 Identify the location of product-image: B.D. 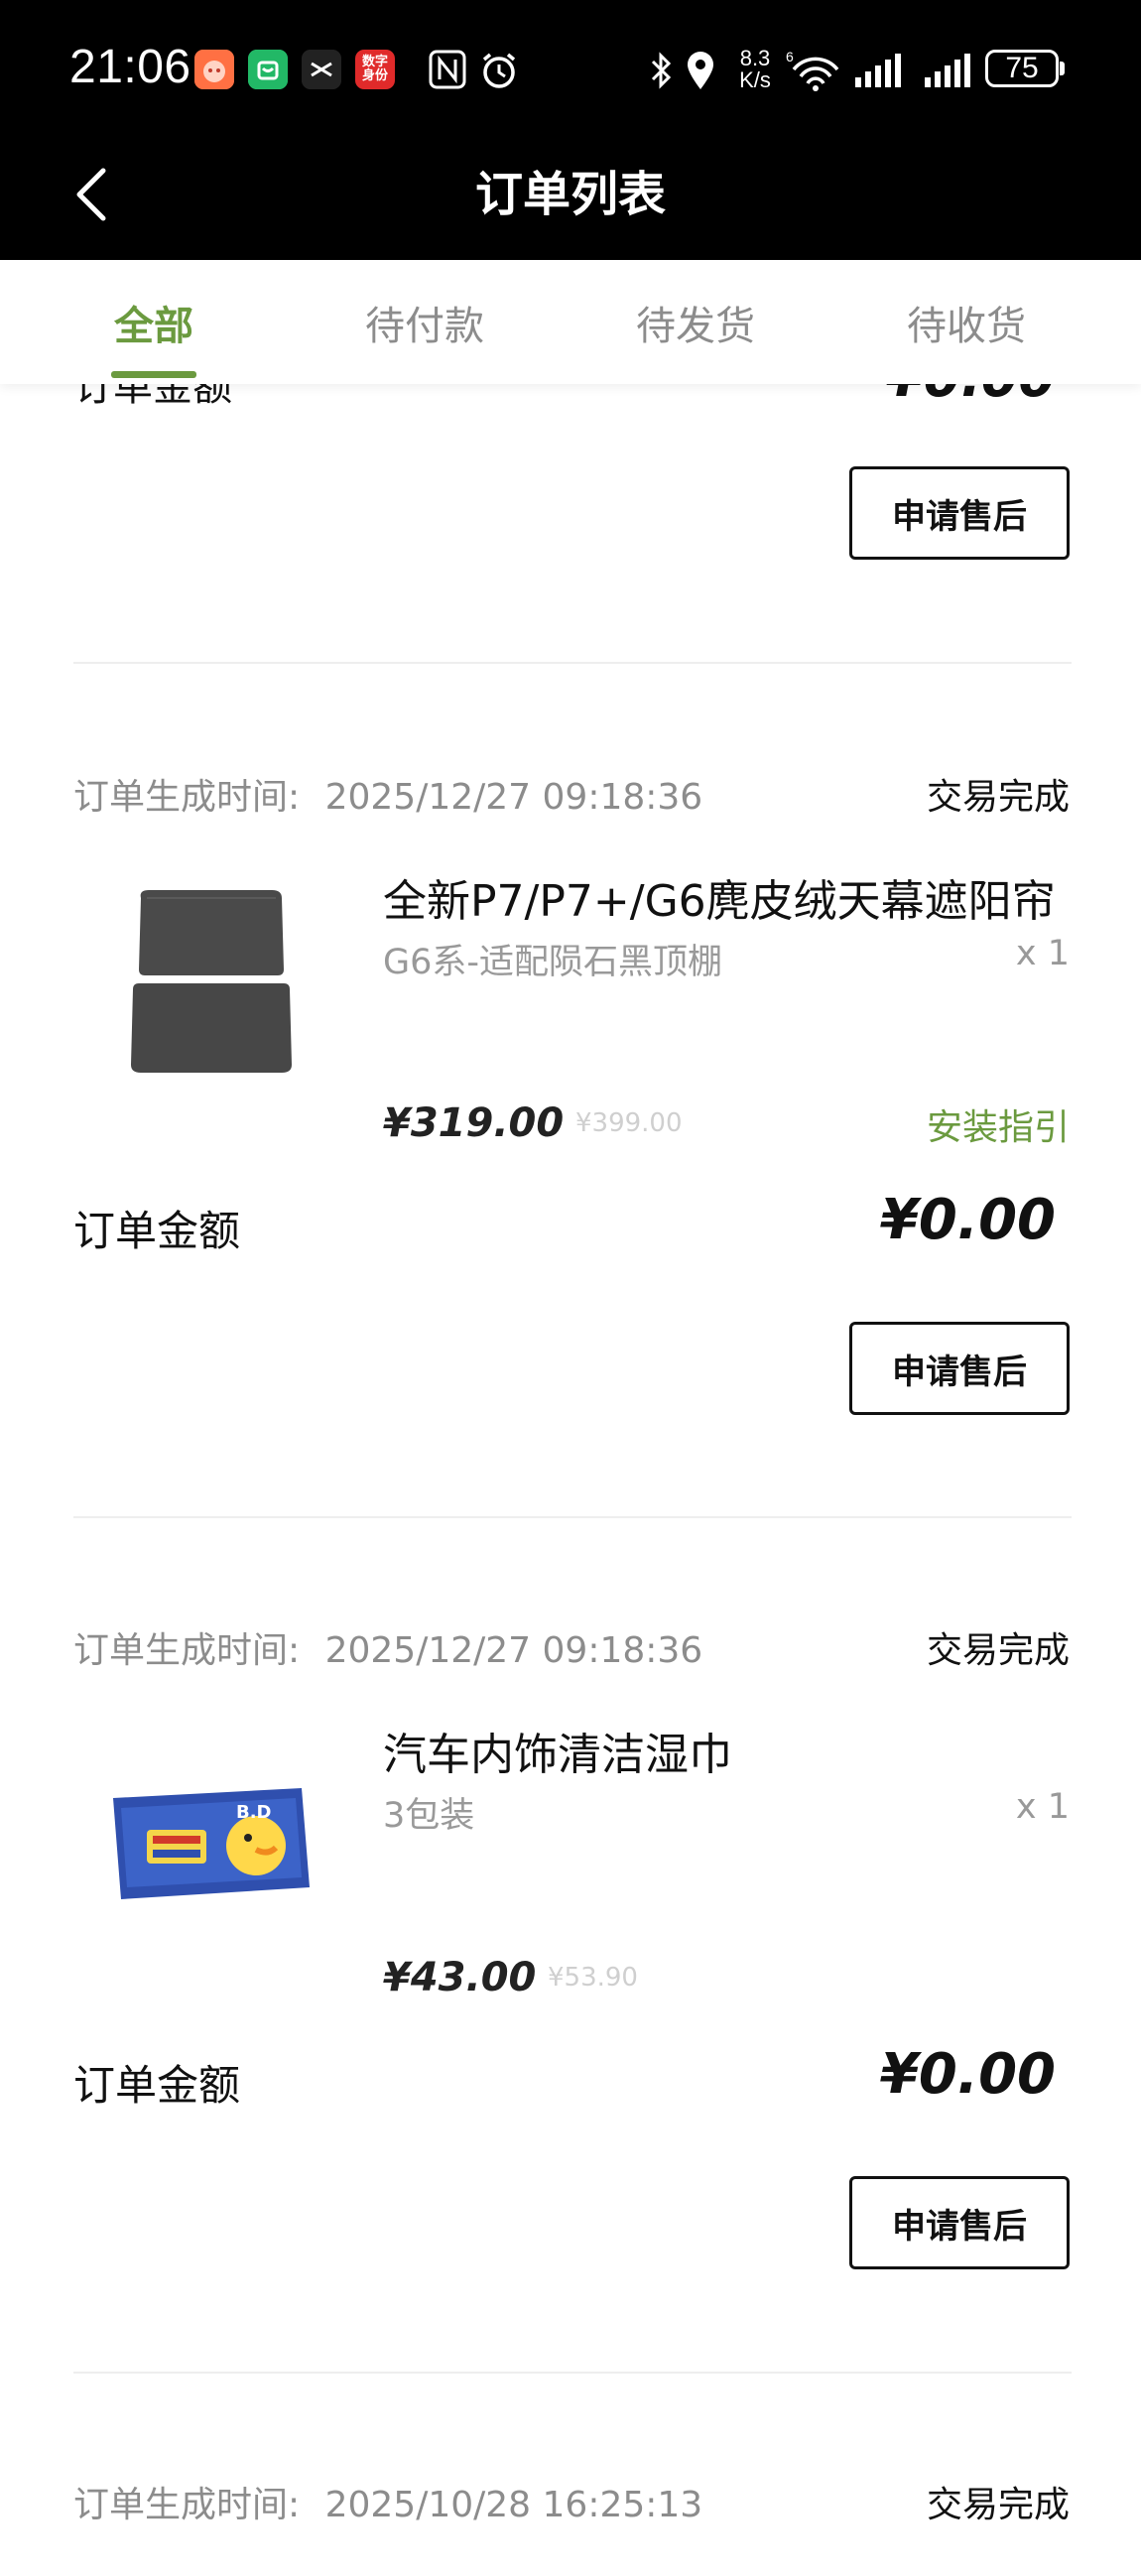
(211, 1843).